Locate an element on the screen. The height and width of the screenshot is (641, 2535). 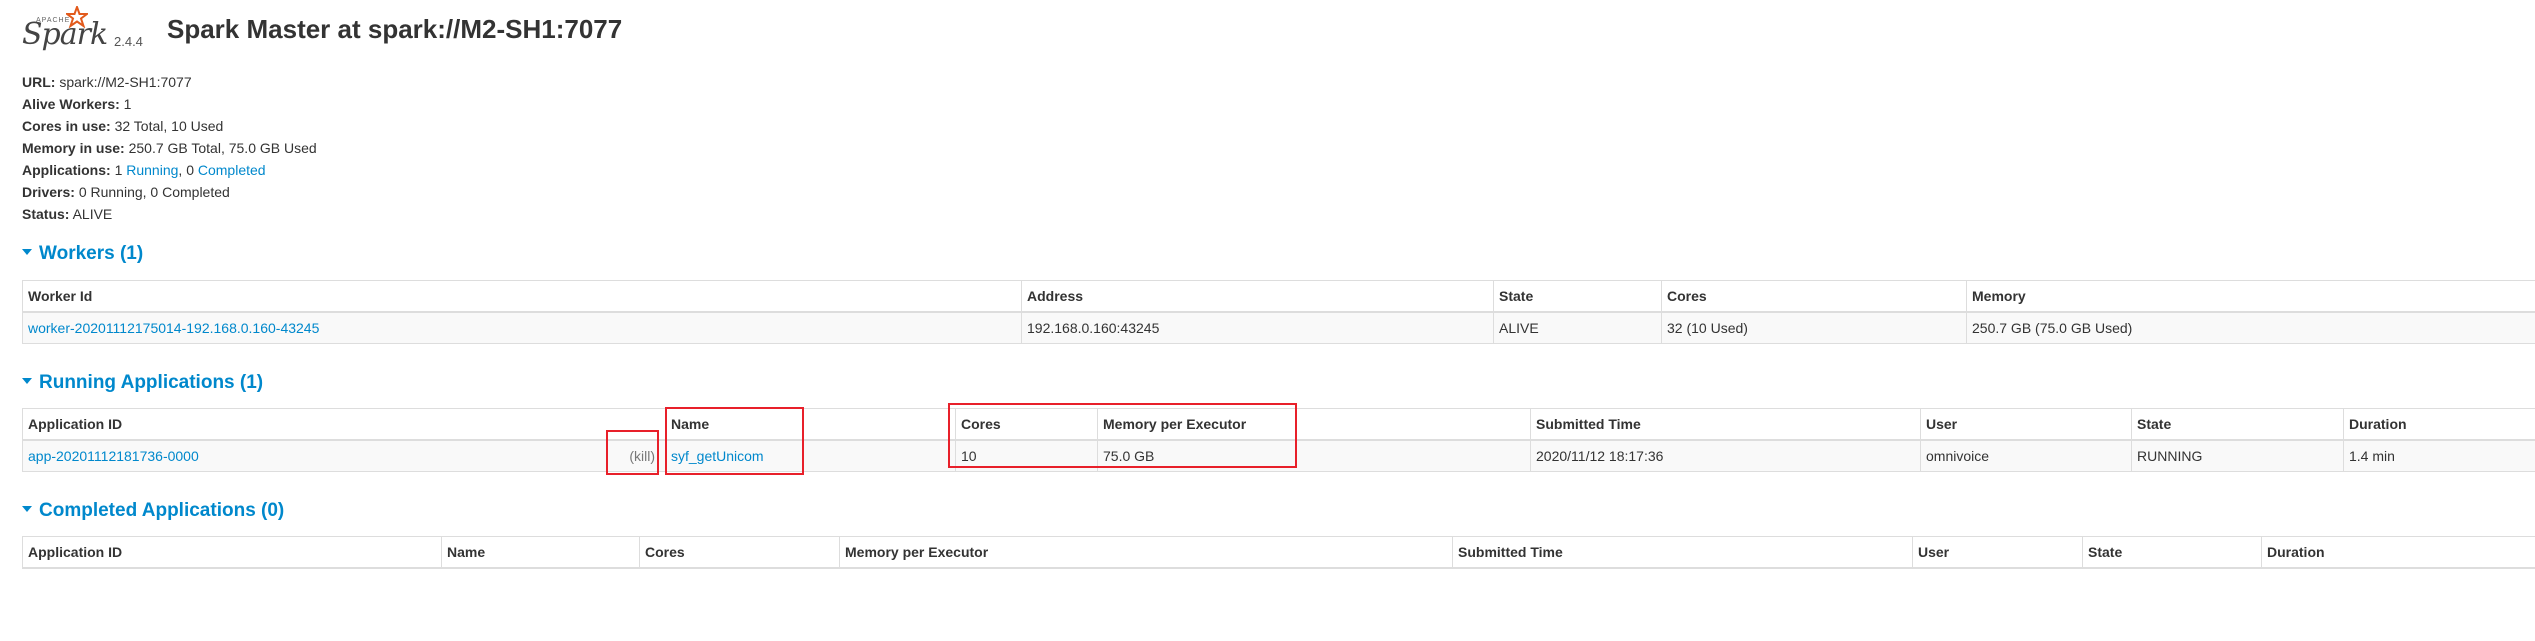
app-duration: 1.4 min is located at coordinates (2439, 455).